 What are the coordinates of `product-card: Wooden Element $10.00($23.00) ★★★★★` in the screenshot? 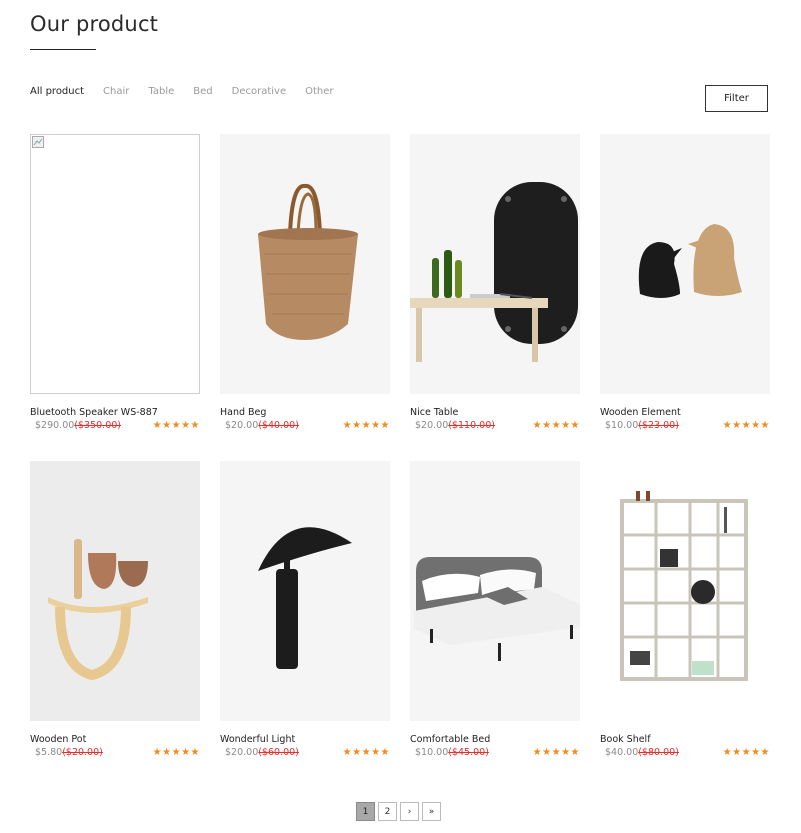 It's located at (685, 282).